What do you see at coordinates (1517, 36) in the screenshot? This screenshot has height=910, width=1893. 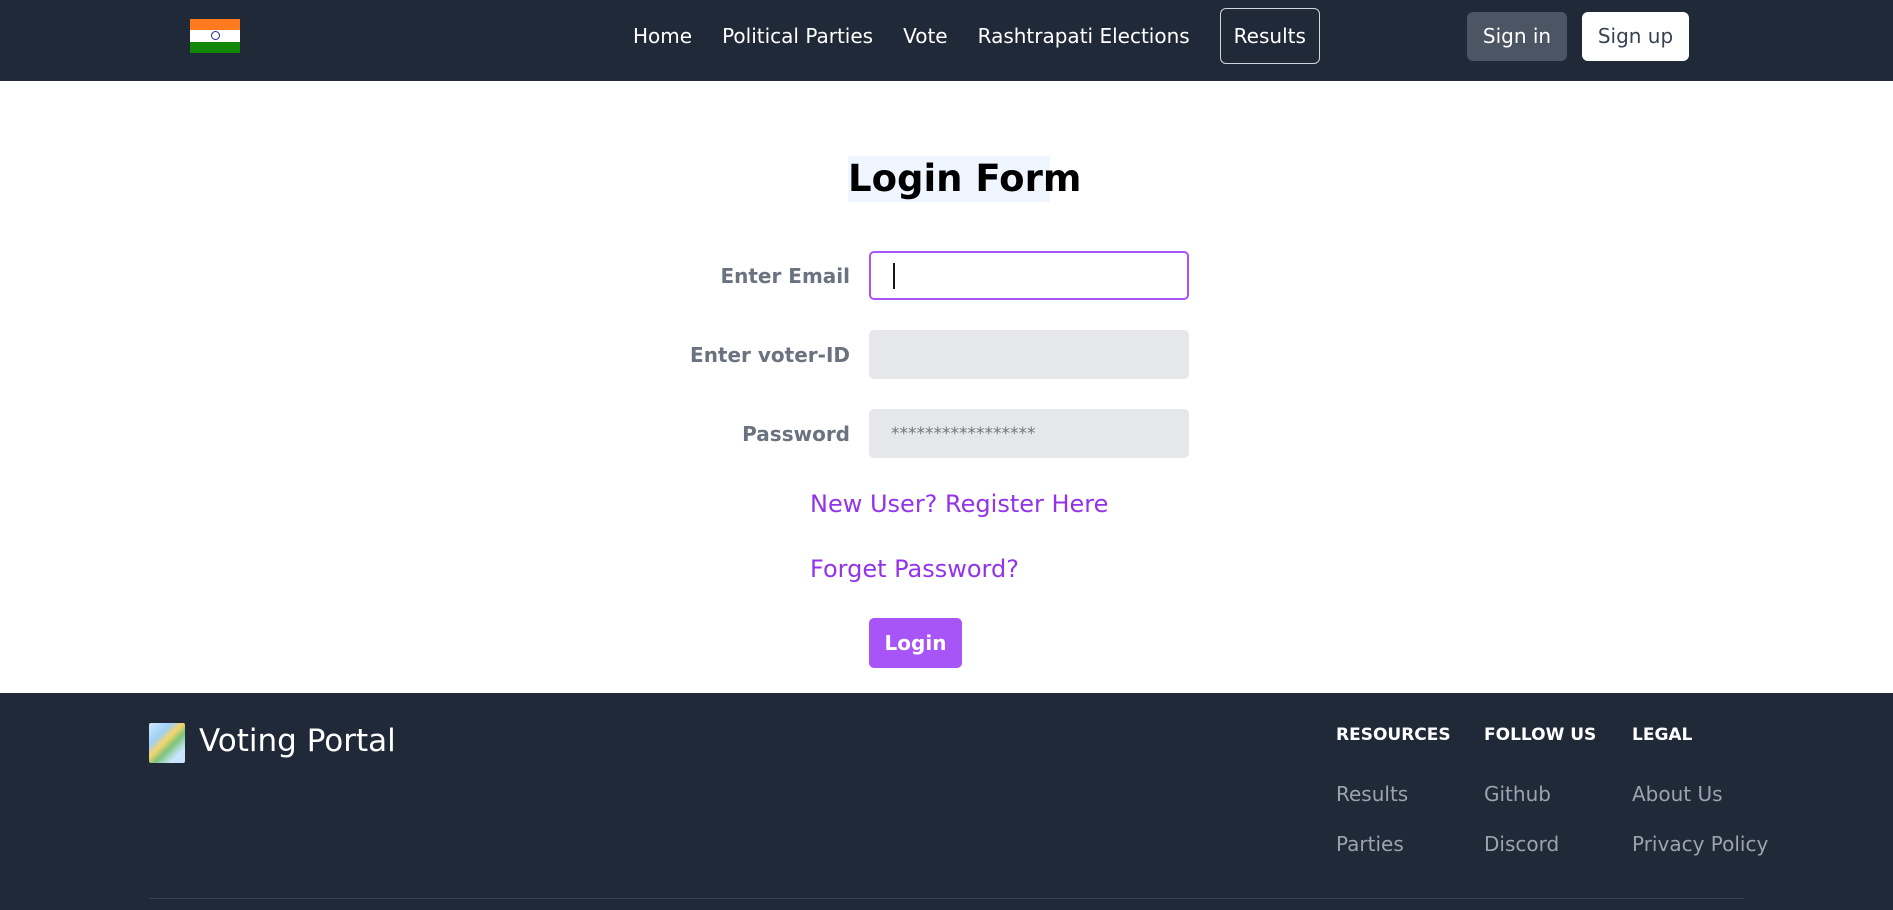 I see `sign-in-button: Sign in` at bounding box center [1517, 36].